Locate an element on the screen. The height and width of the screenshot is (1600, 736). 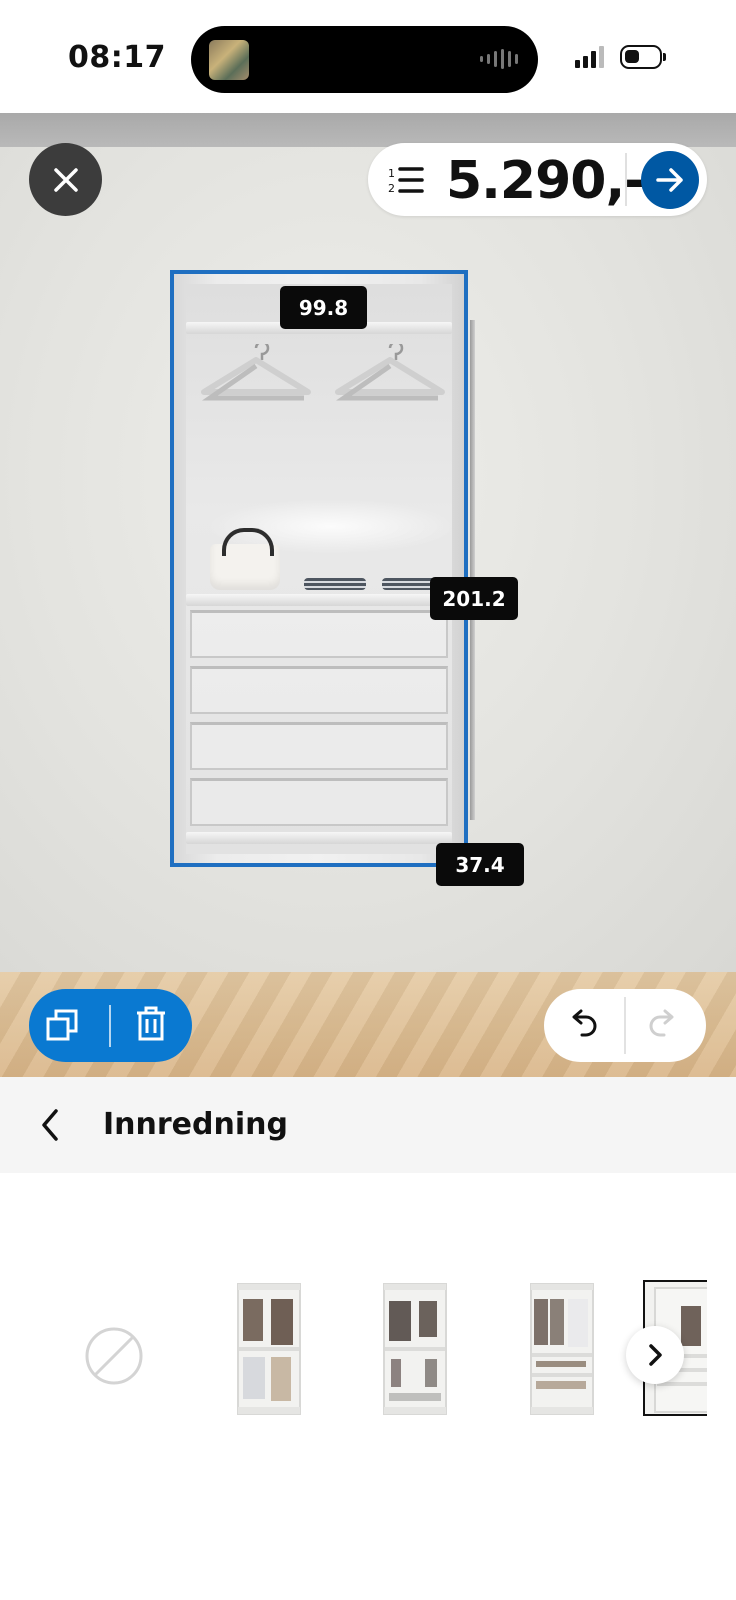
redo-icon is located at coordinates (661, 1023).